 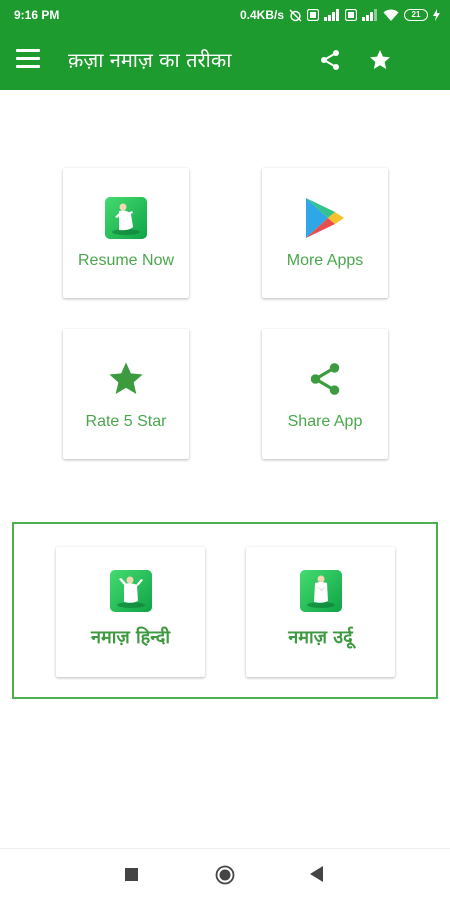 I want to click on home-icon, so click(x=225, y=875).